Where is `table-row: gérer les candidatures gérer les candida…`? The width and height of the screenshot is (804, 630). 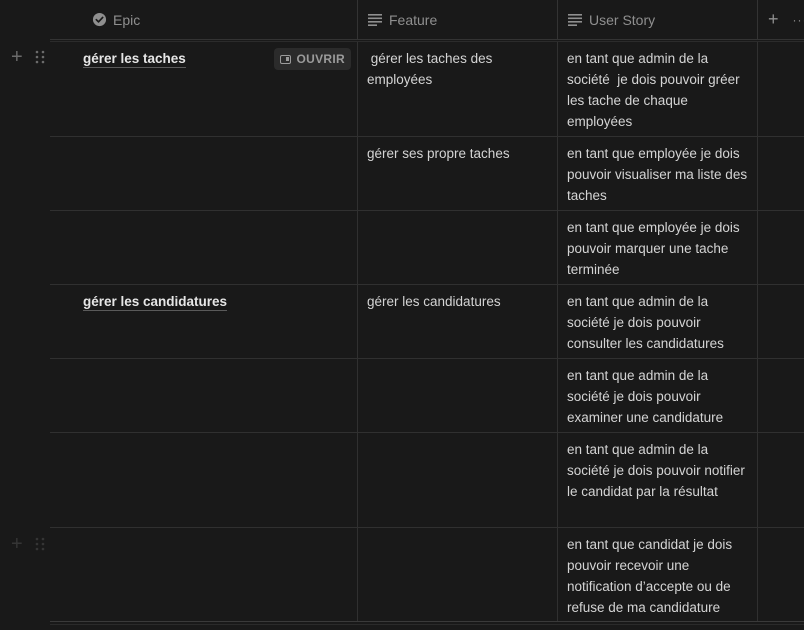 table-row: gérer les candidatures gérer les candida… is located at coordinates (427, 322).